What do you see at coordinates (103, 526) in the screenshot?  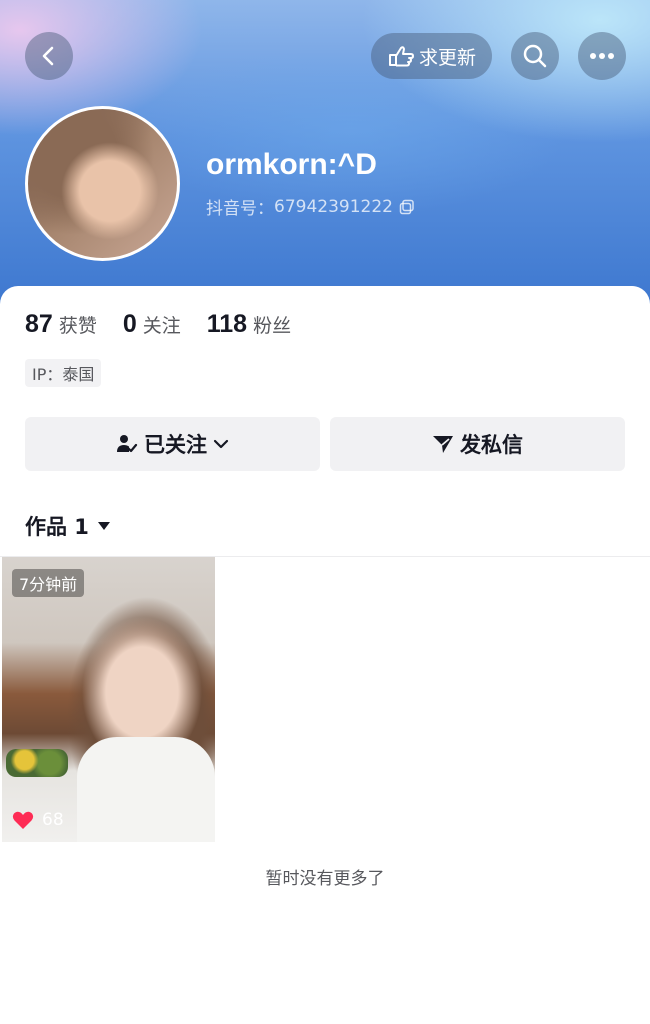 I see `caret-down-icon` at bounding box center [103, 526].